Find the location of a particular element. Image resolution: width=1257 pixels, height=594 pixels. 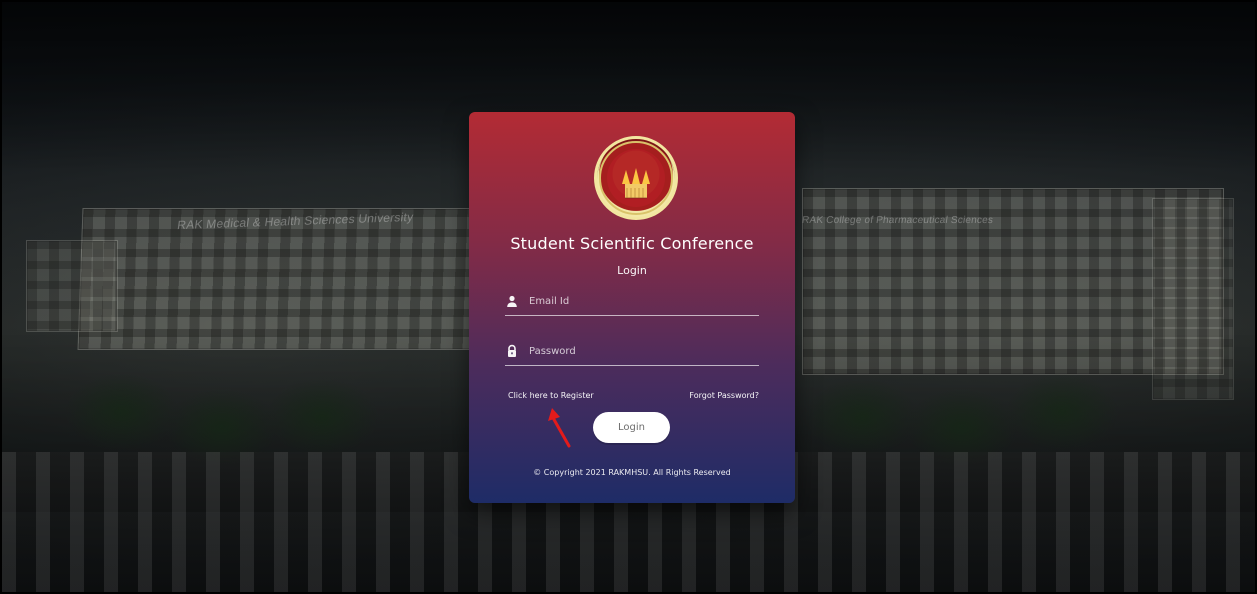

university-logo-emblem is located at coordinates (636, 178).